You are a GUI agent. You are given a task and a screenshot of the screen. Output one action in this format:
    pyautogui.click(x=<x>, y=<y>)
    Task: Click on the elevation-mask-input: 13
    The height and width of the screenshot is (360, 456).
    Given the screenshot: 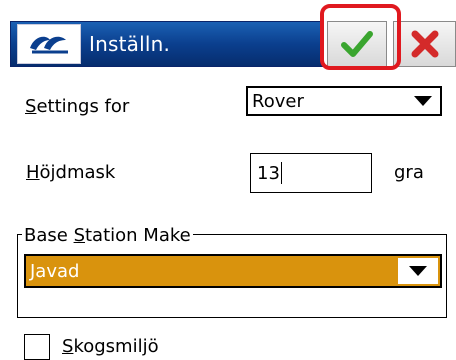 What is the action you would take?
    pyautogui.click(x=311, y=173)
    